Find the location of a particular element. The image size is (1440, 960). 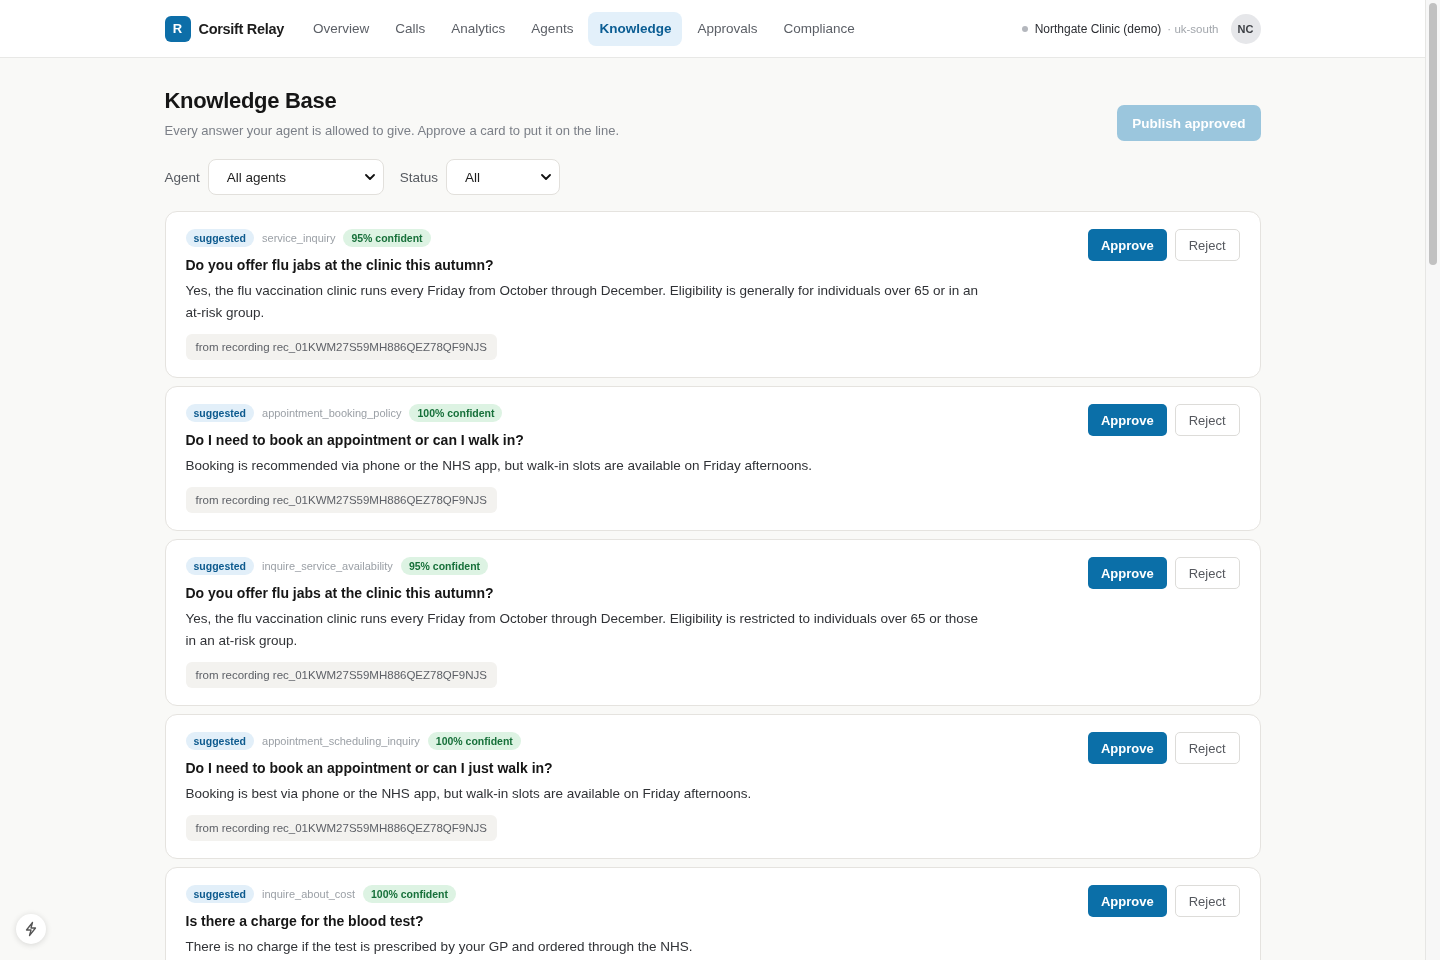

workspace-name: Northgate Clinic (demo) is located at coordinates (1098, 28).